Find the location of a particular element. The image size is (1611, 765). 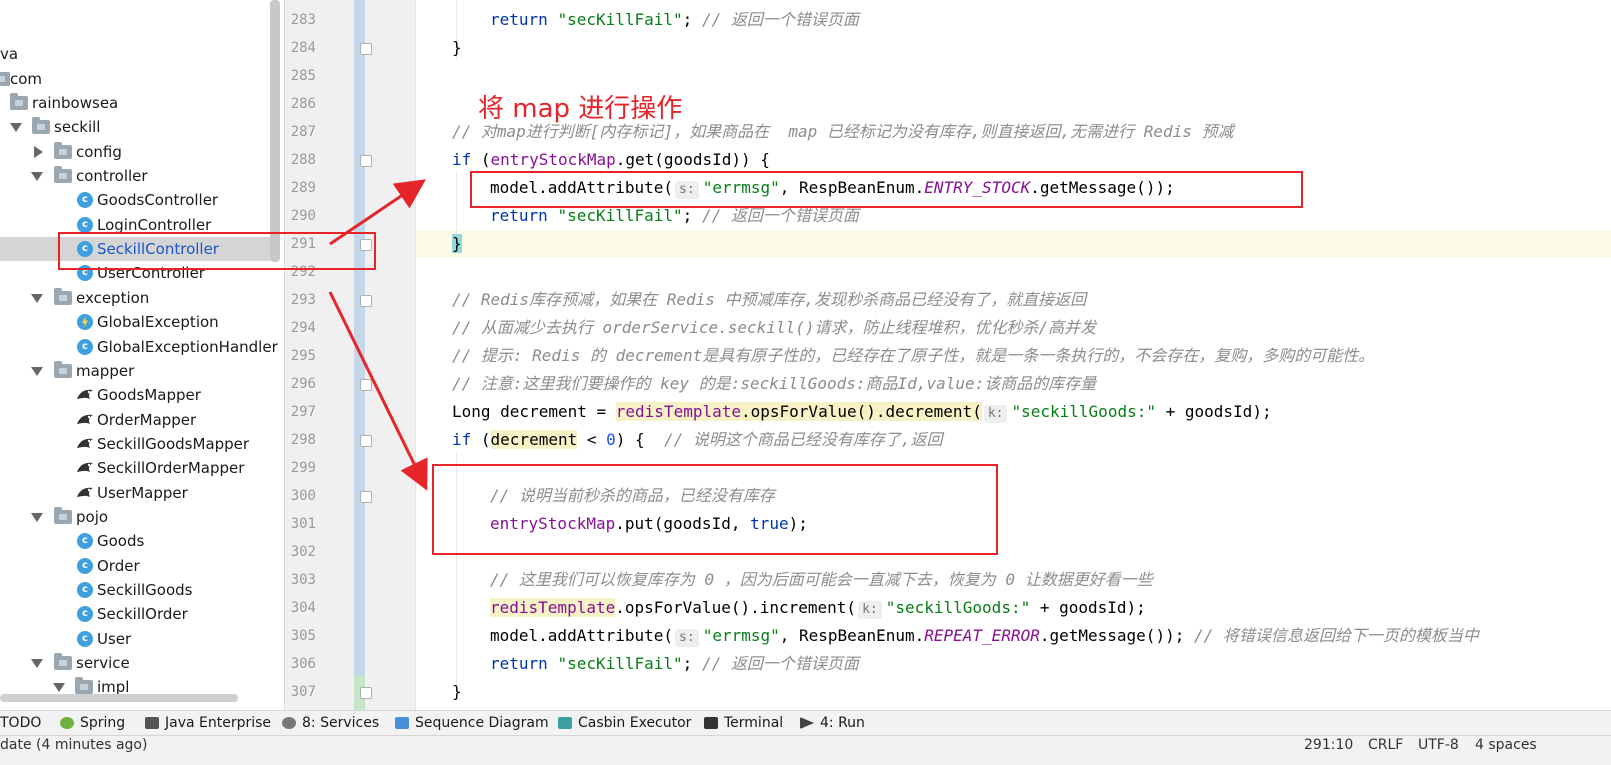

annotation-box-put is located at coordinates (715, 509).